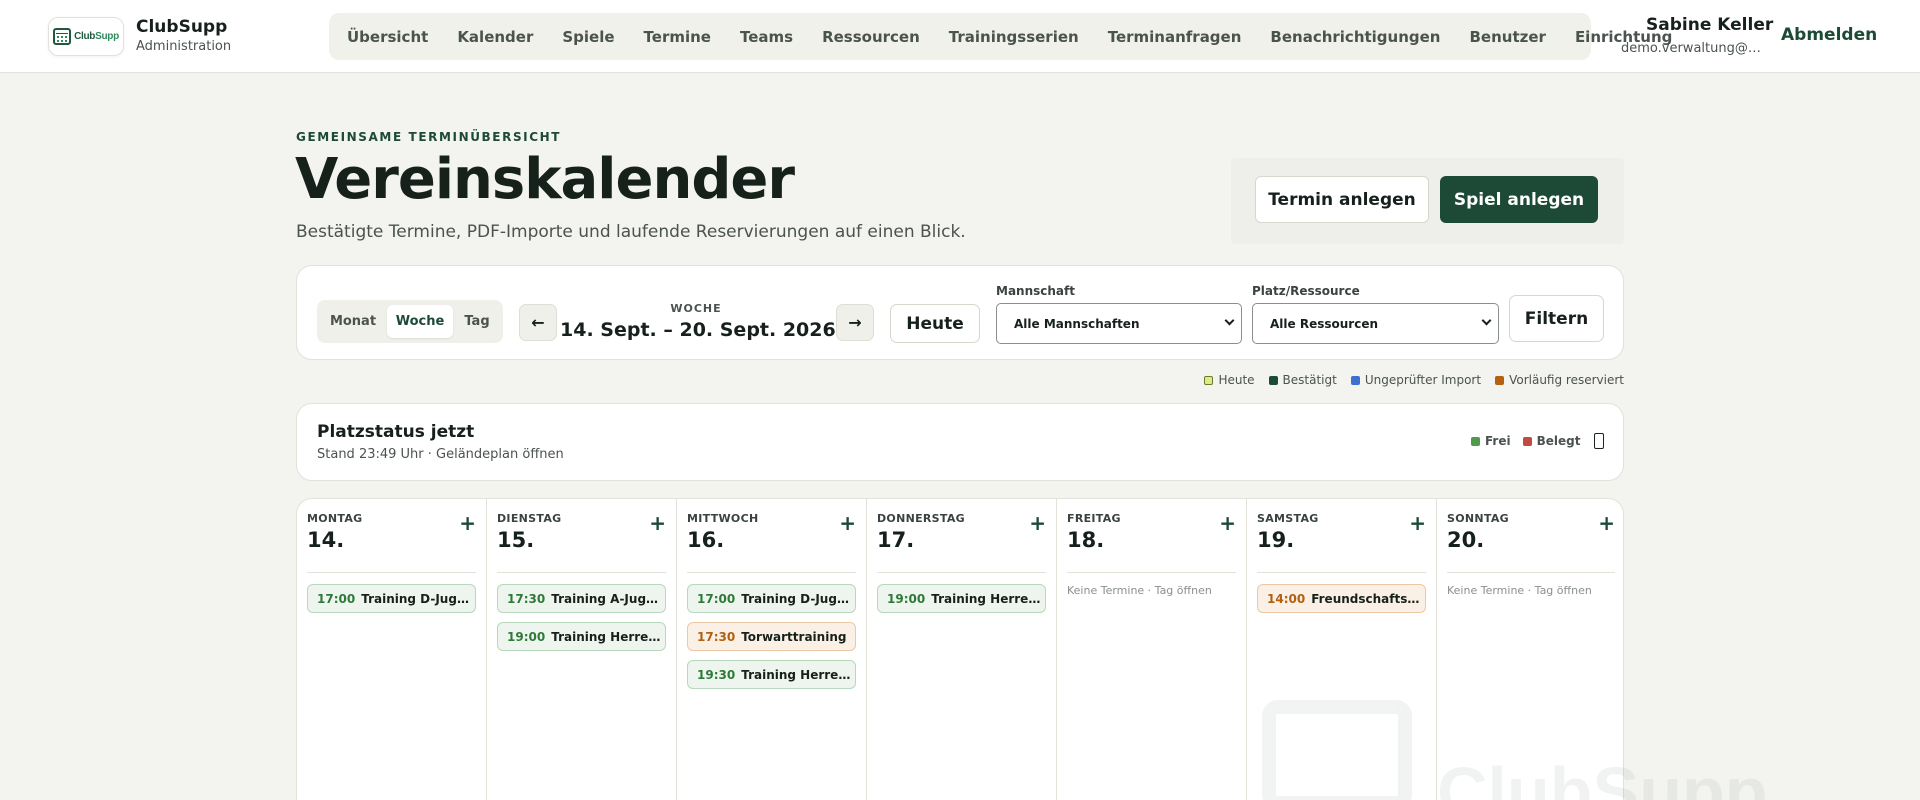 This screenshot has width=1920, height=800. I want to click on day-name: SONNTAG, so click(1478, 518).